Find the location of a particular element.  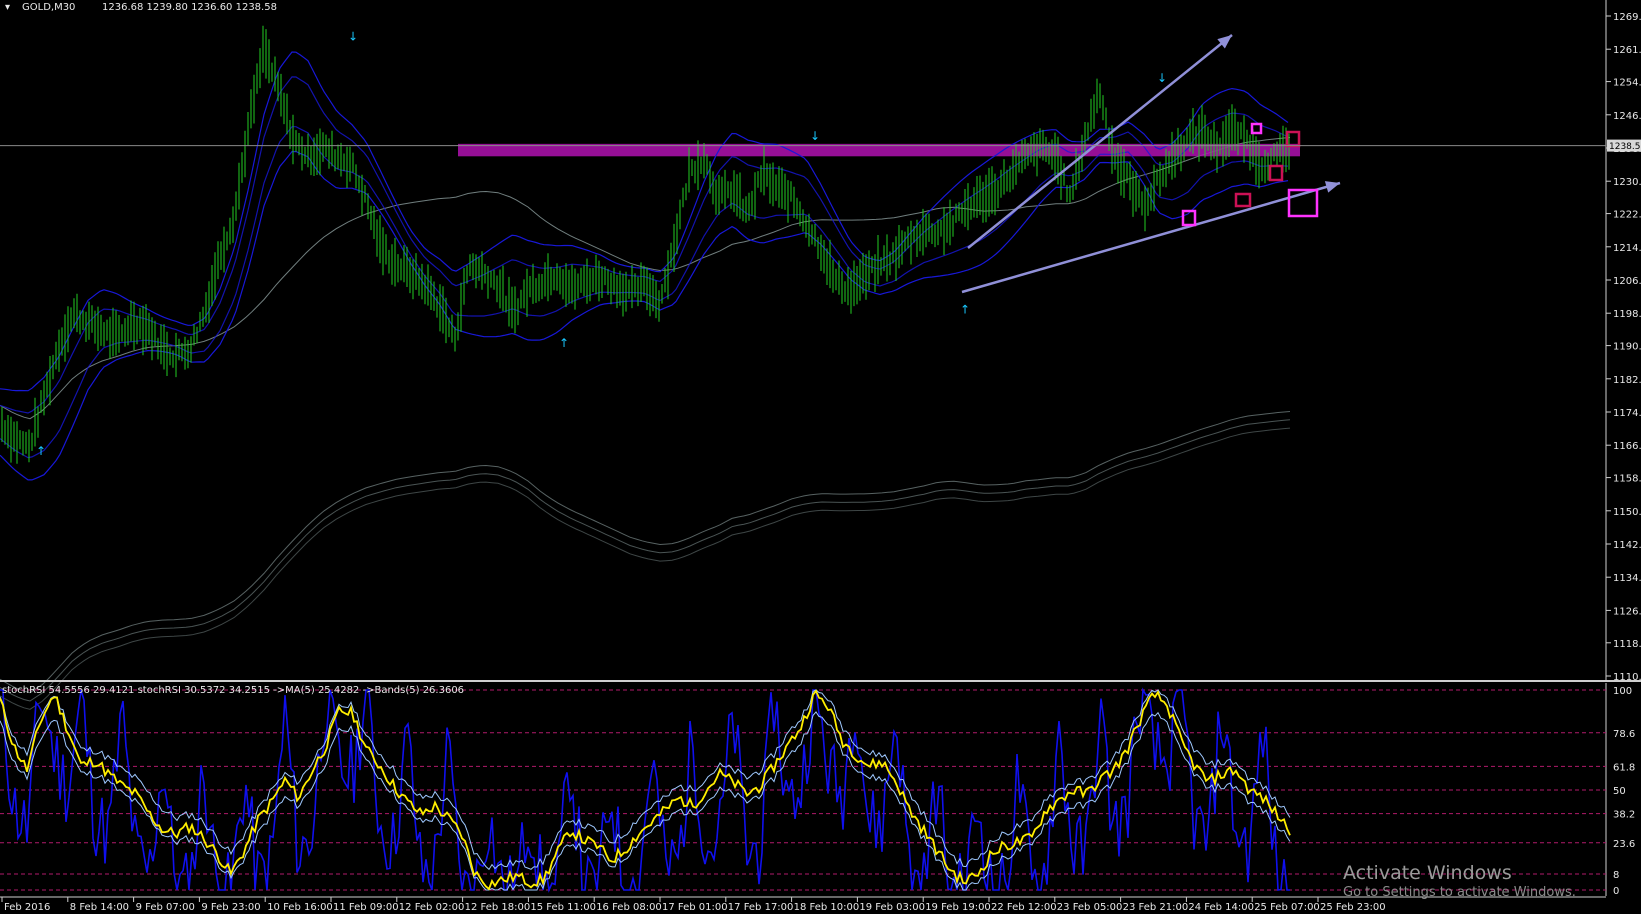

price-tick-label: 1126.6 is located at coordinates (1627, 611).